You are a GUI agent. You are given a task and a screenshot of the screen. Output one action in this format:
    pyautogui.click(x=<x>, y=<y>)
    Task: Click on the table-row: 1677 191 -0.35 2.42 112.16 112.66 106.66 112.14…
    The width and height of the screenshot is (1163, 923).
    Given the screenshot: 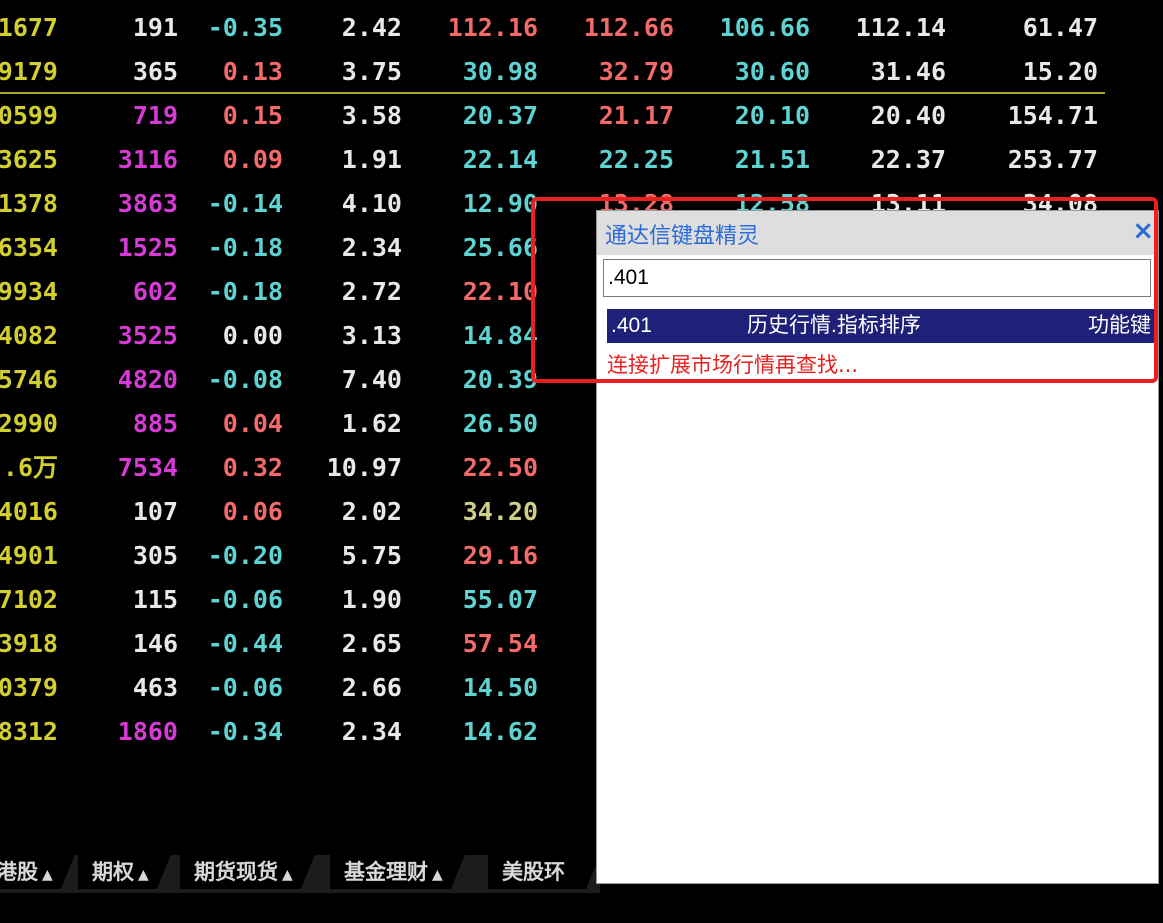 What is the action you would take?
    pyautogui.click(x=581, y=22)
    